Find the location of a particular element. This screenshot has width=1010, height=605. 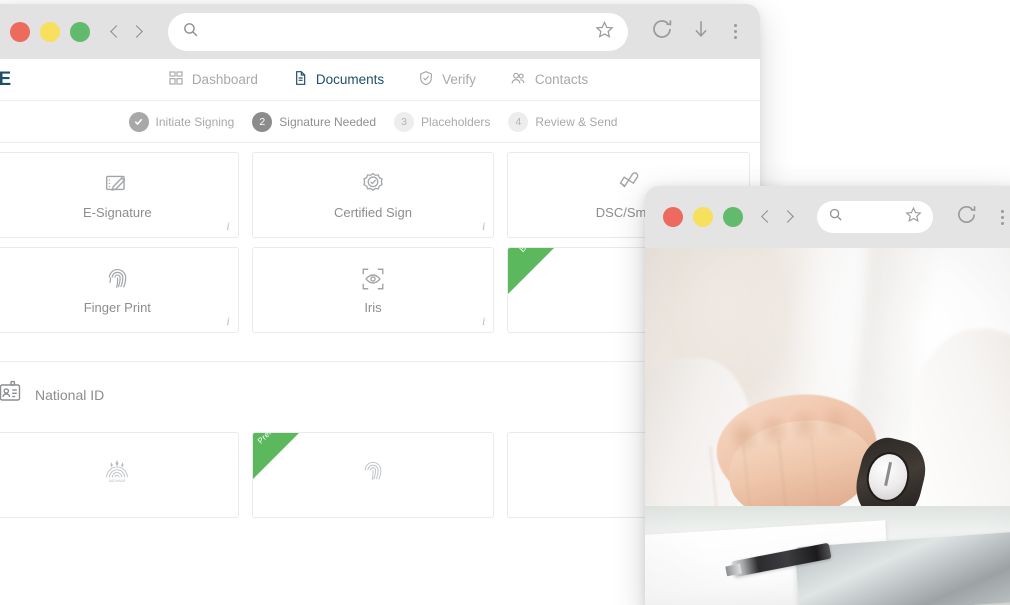

nav-item-dashboard: Dashboard is located at coordinates (213, 79).